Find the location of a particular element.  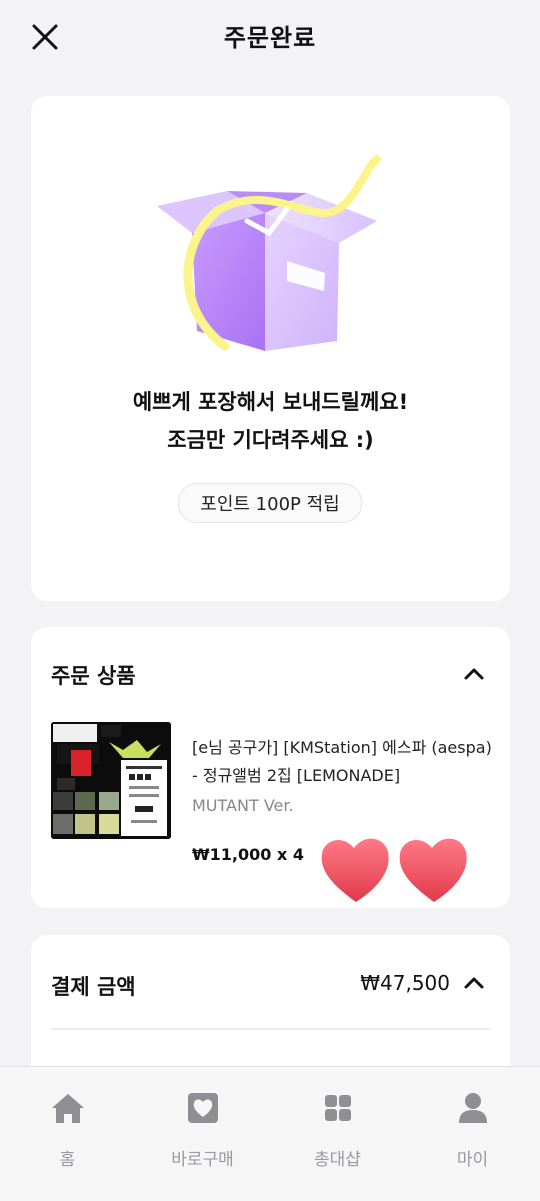

product-thumbnail is located at coordinates (111, 780).